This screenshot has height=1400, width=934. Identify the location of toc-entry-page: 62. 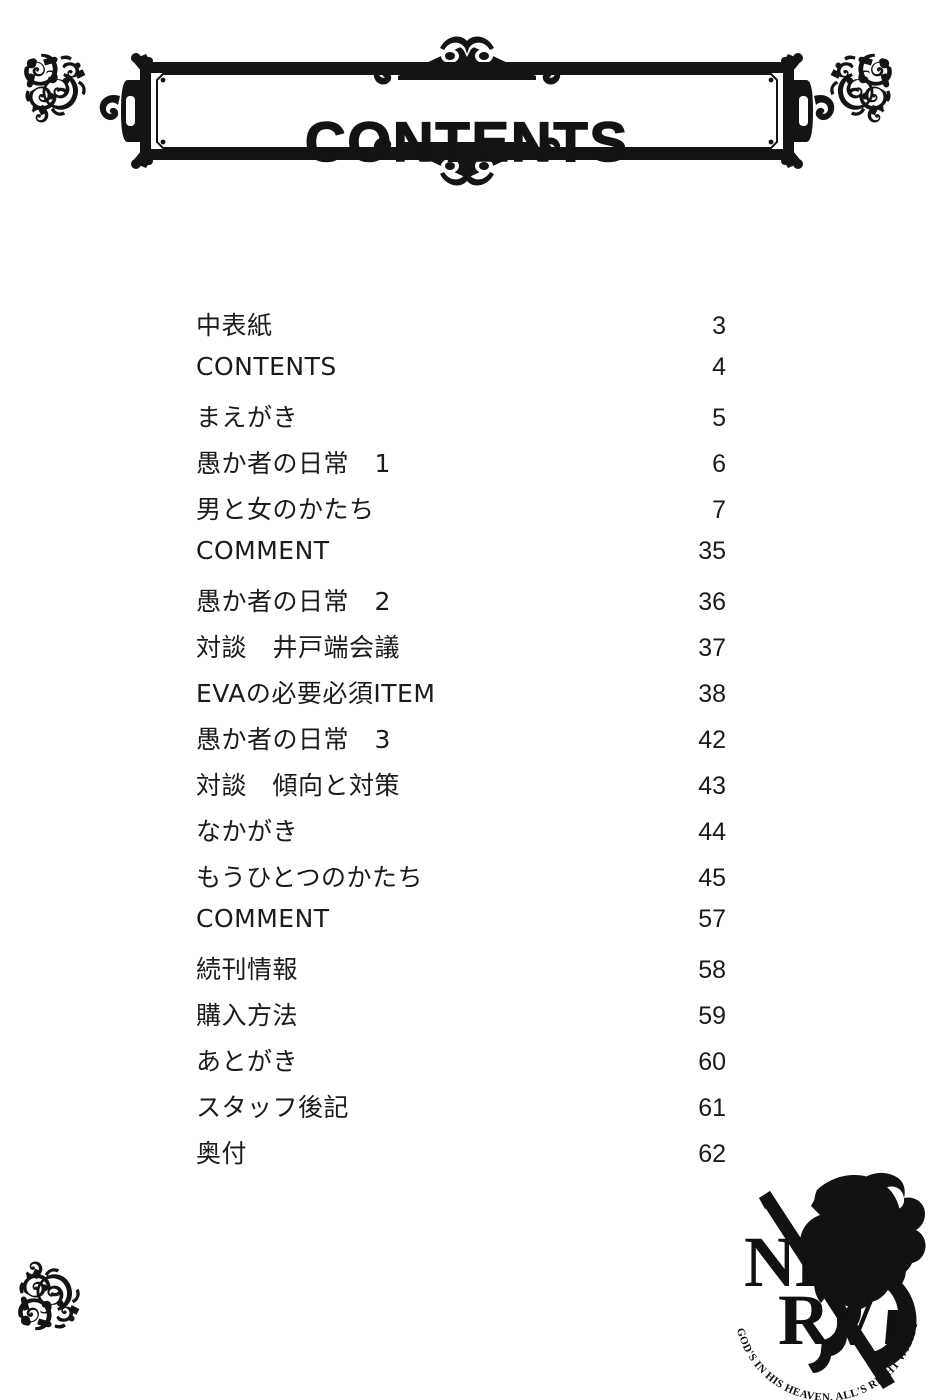
(712, 1154).